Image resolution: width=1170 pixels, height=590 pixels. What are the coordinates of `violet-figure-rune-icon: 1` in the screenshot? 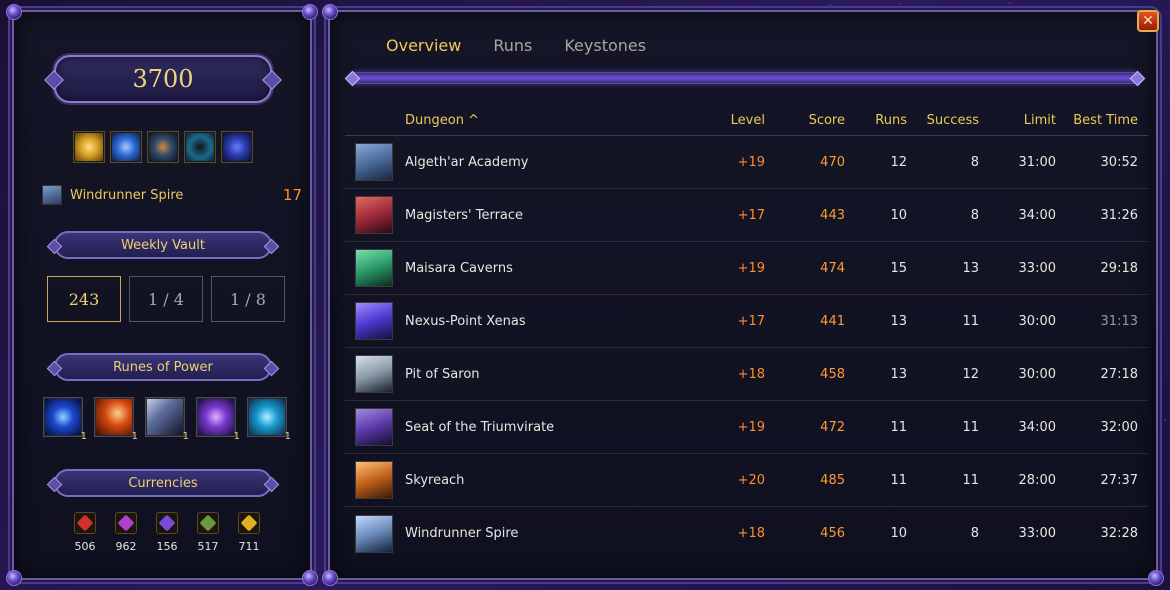 It's located at (218, 420).